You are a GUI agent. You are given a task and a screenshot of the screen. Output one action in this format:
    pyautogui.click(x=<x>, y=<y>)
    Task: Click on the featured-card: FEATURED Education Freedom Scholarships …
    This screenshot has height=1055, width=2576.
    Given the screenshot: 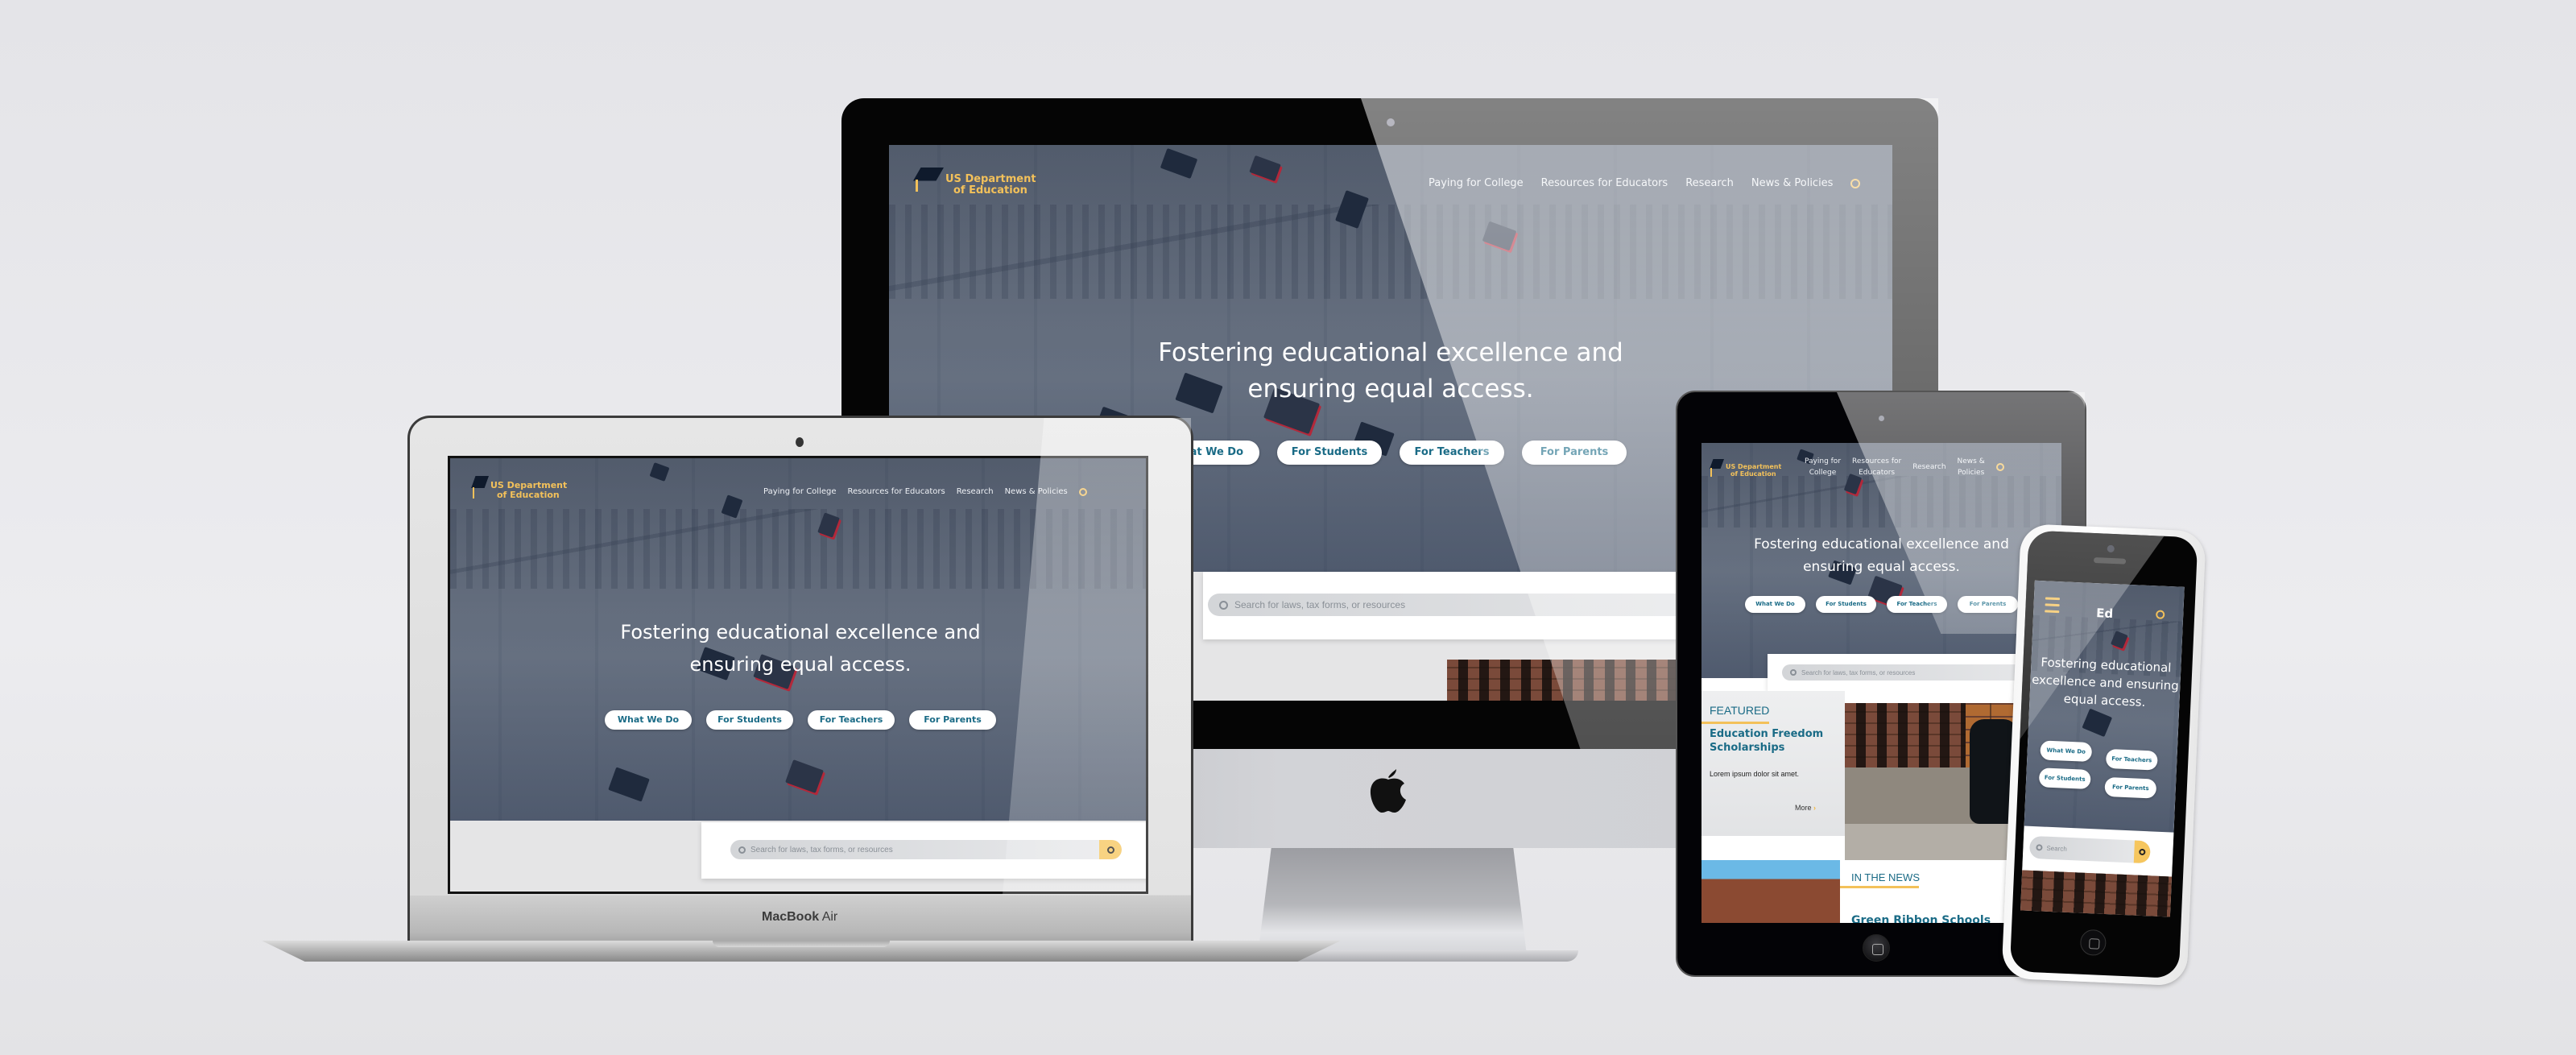 What is the action you would take?
    pyautogui.click(x=1773, y=763)
    